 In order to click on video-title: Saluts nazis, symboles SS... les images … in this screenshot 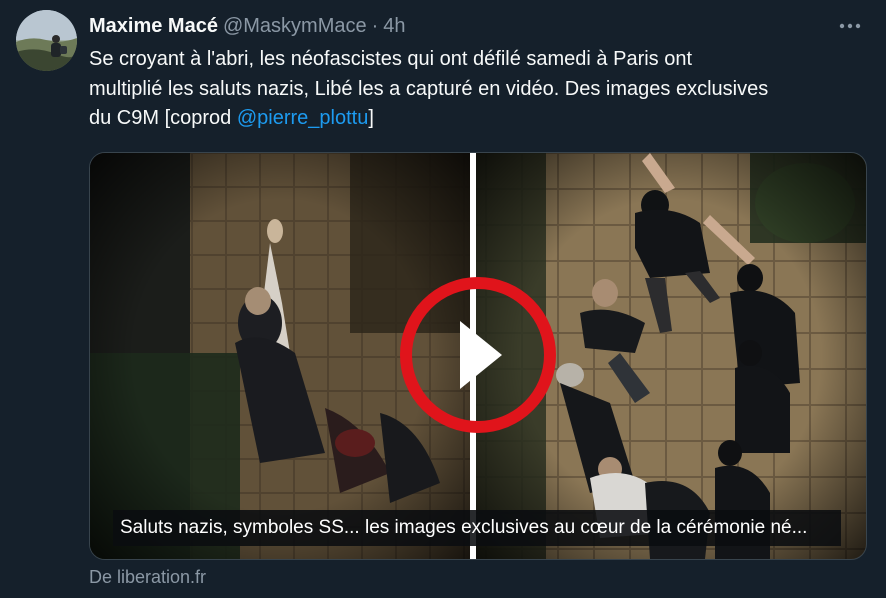, I will do `click(477, 528)`.